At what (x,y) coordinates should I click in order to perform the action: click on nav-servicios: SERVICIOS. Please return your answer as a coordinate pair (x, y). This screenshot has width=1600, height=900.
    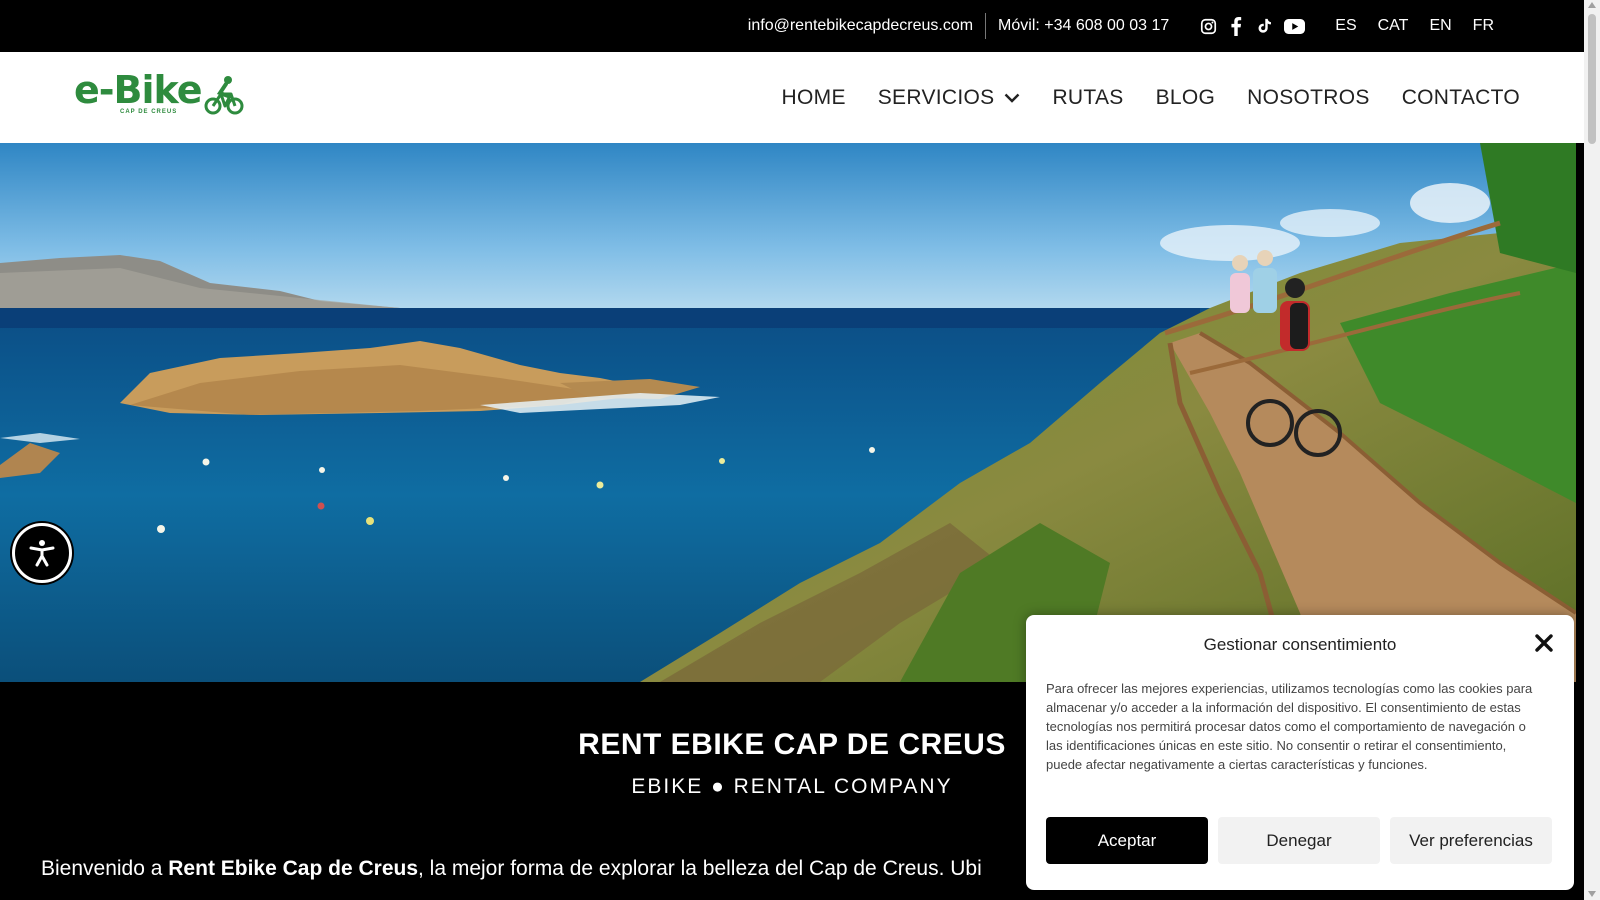
    Looking at the image, I should click on (949, 98).